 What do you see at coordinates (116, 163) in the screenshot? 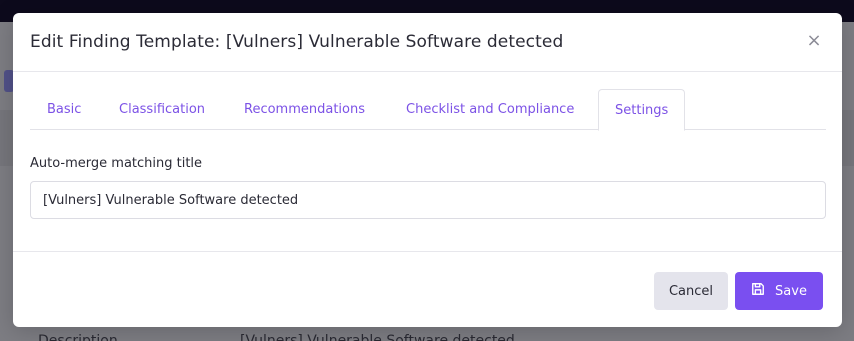
I see `auto-merge-title-label: Auto-merge matching title` at bounding box center [116, 163].